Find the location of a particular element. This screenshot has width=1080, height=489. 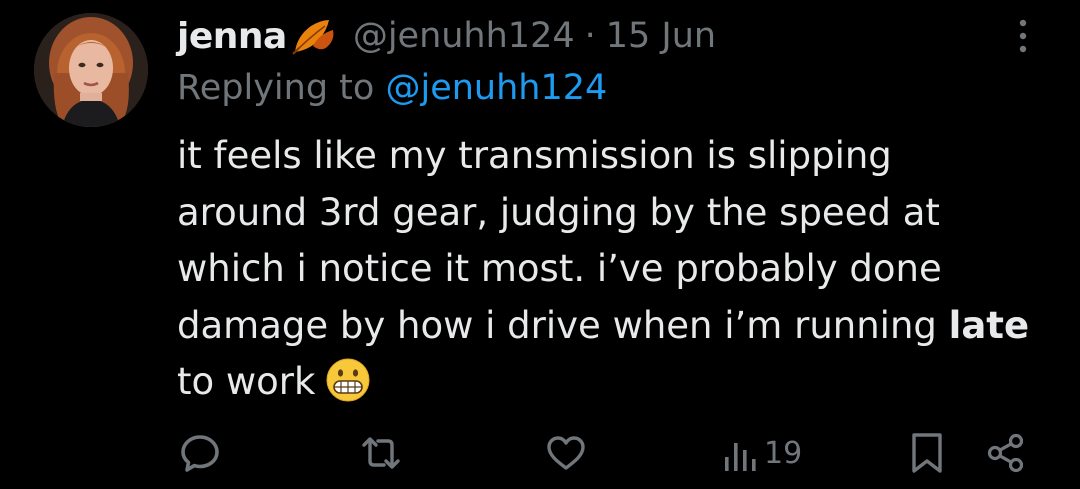

like-button is located at coordinates (566, 453).